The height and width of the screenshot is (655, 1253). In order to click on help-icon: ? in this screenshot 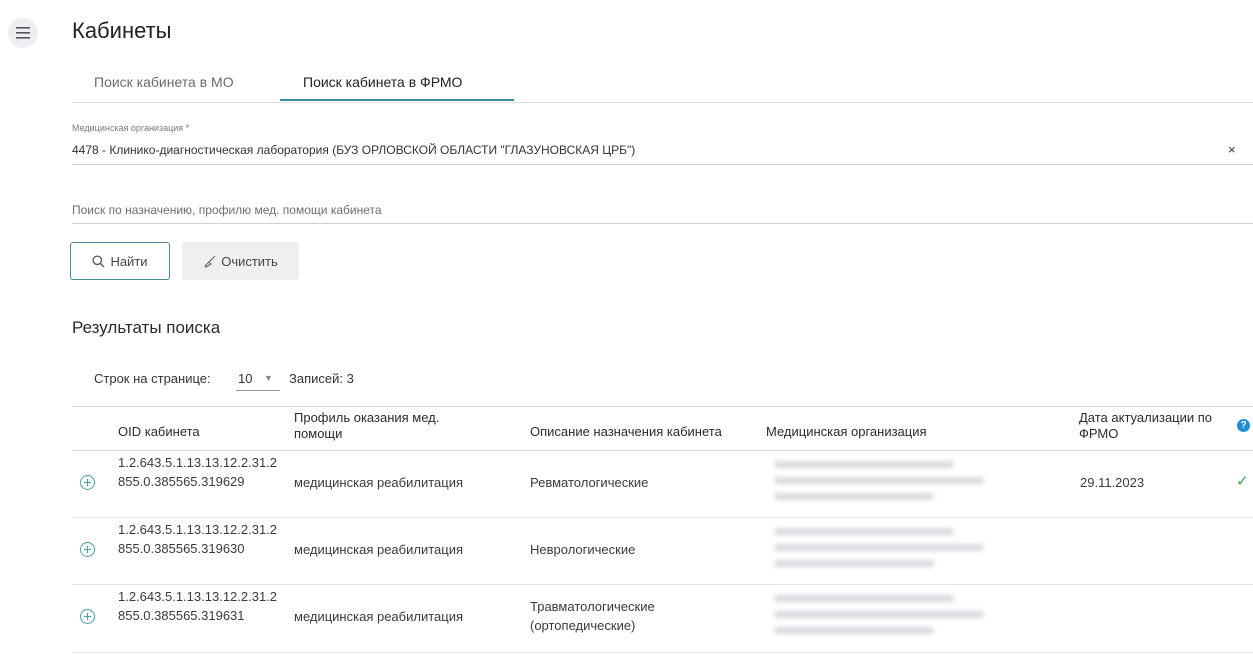, I will do `click(1243, 425)`.